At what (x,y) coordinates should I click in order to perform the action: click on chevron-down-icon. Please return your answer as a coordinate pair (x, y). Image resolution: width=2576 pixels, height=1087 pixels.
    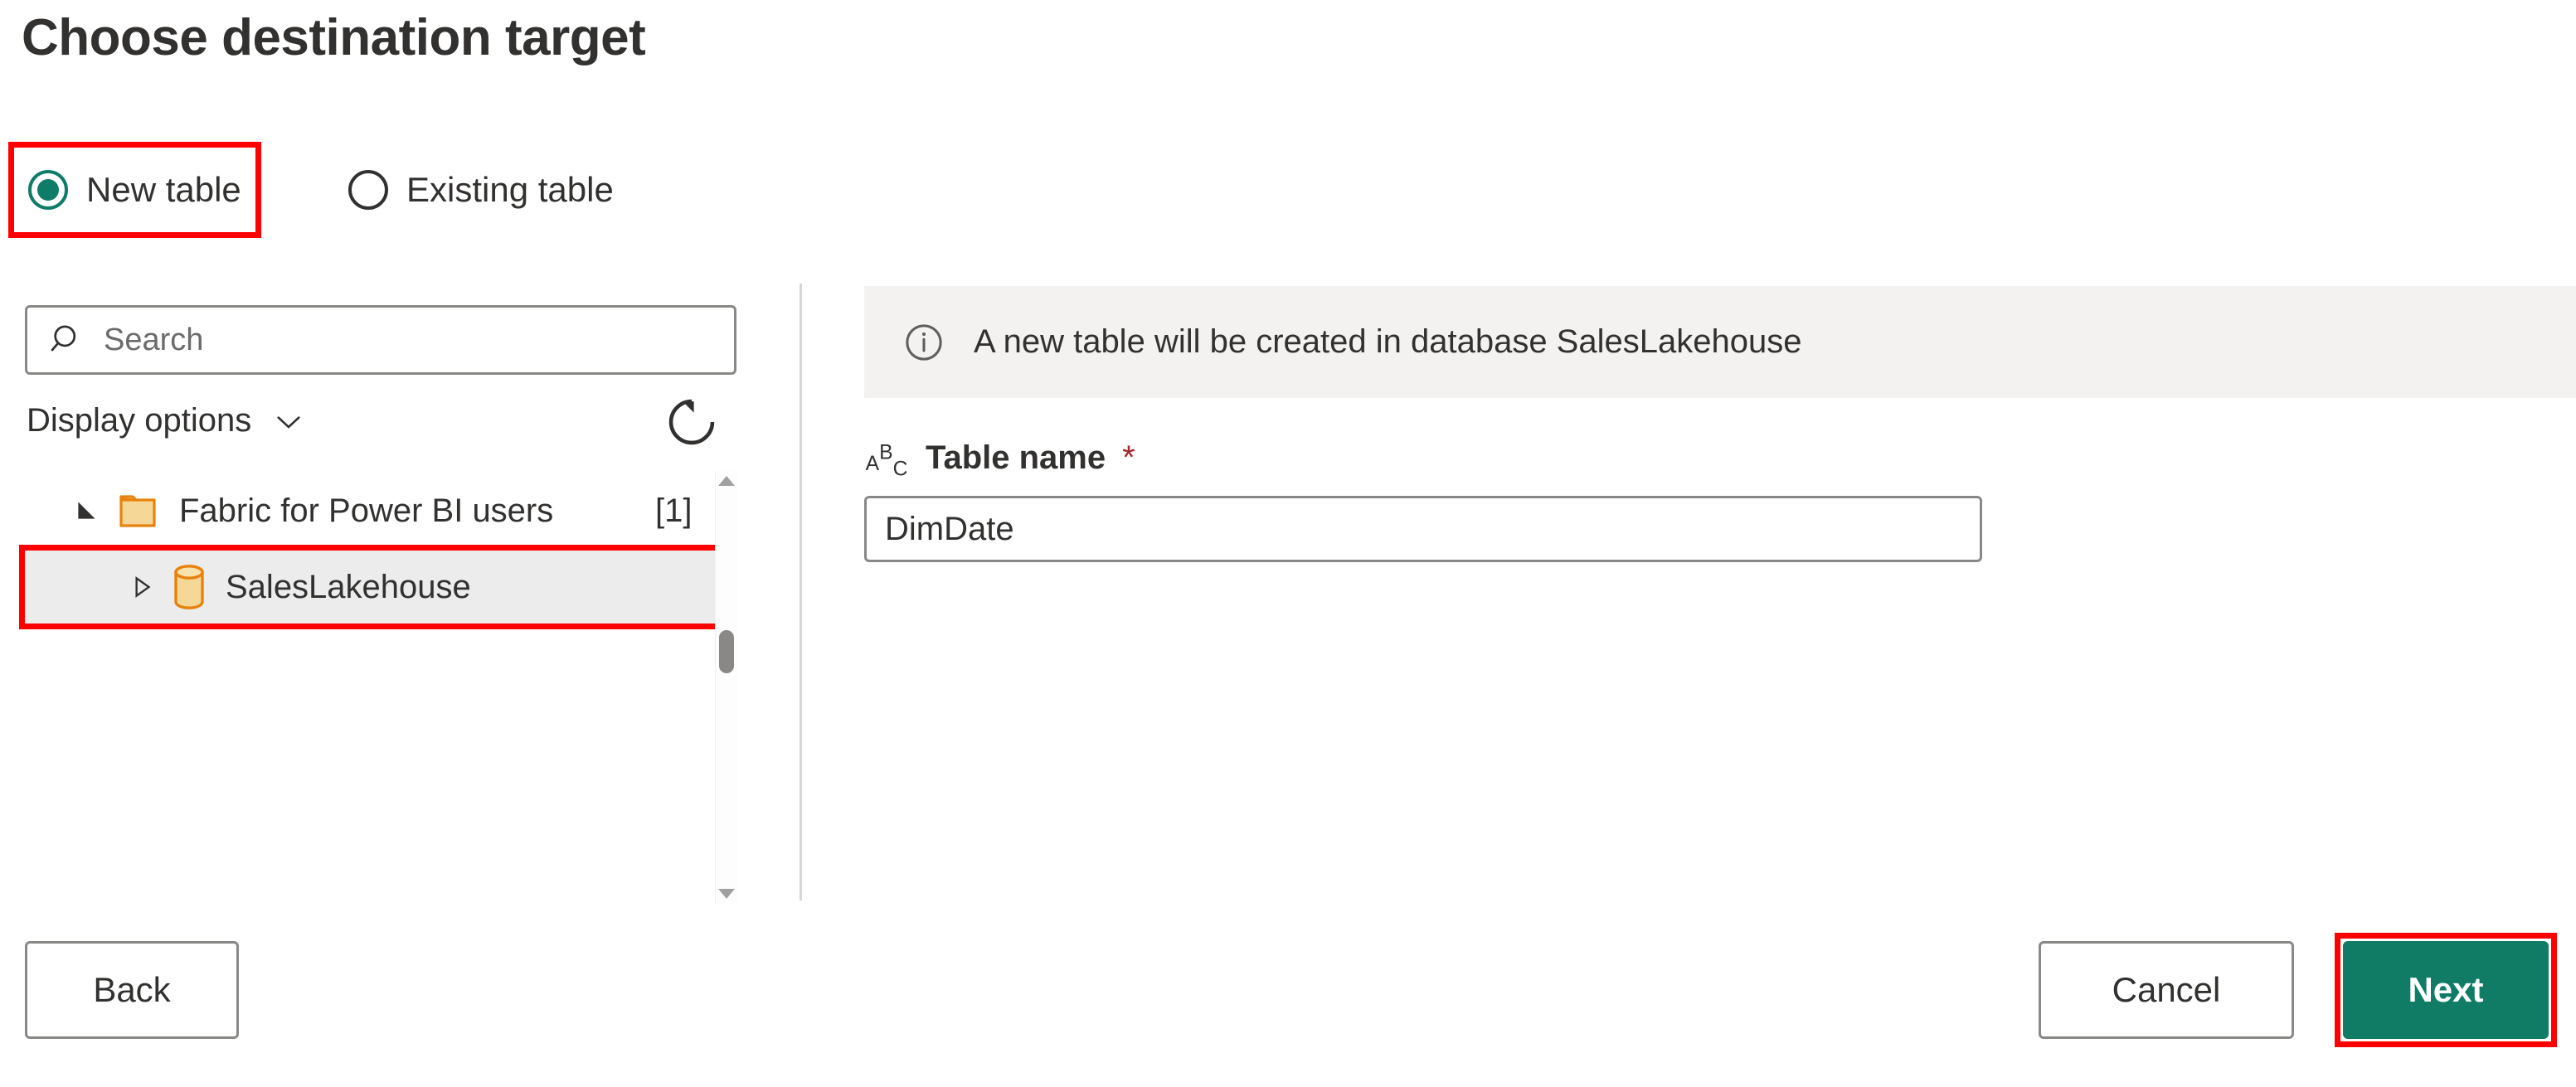
    Looking at the image, I should click on (288, 422).